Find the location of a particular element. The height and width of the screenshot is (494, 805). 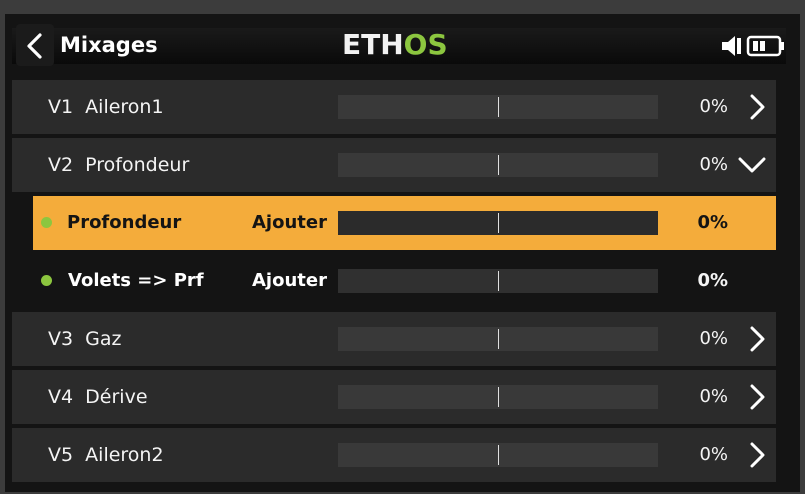

mix-label: V5 Aileron2 is located at coordinates (106, 455).